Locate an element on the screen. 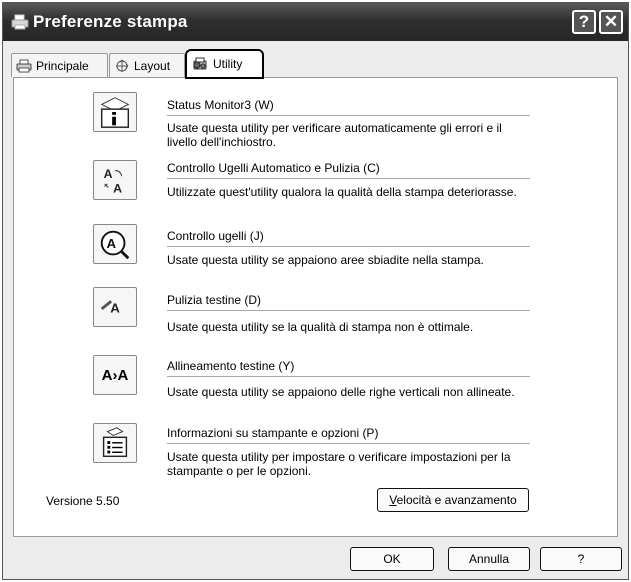 This screenshot has height=582, width=631. help-button: ? is located at coordinates (581, 559).